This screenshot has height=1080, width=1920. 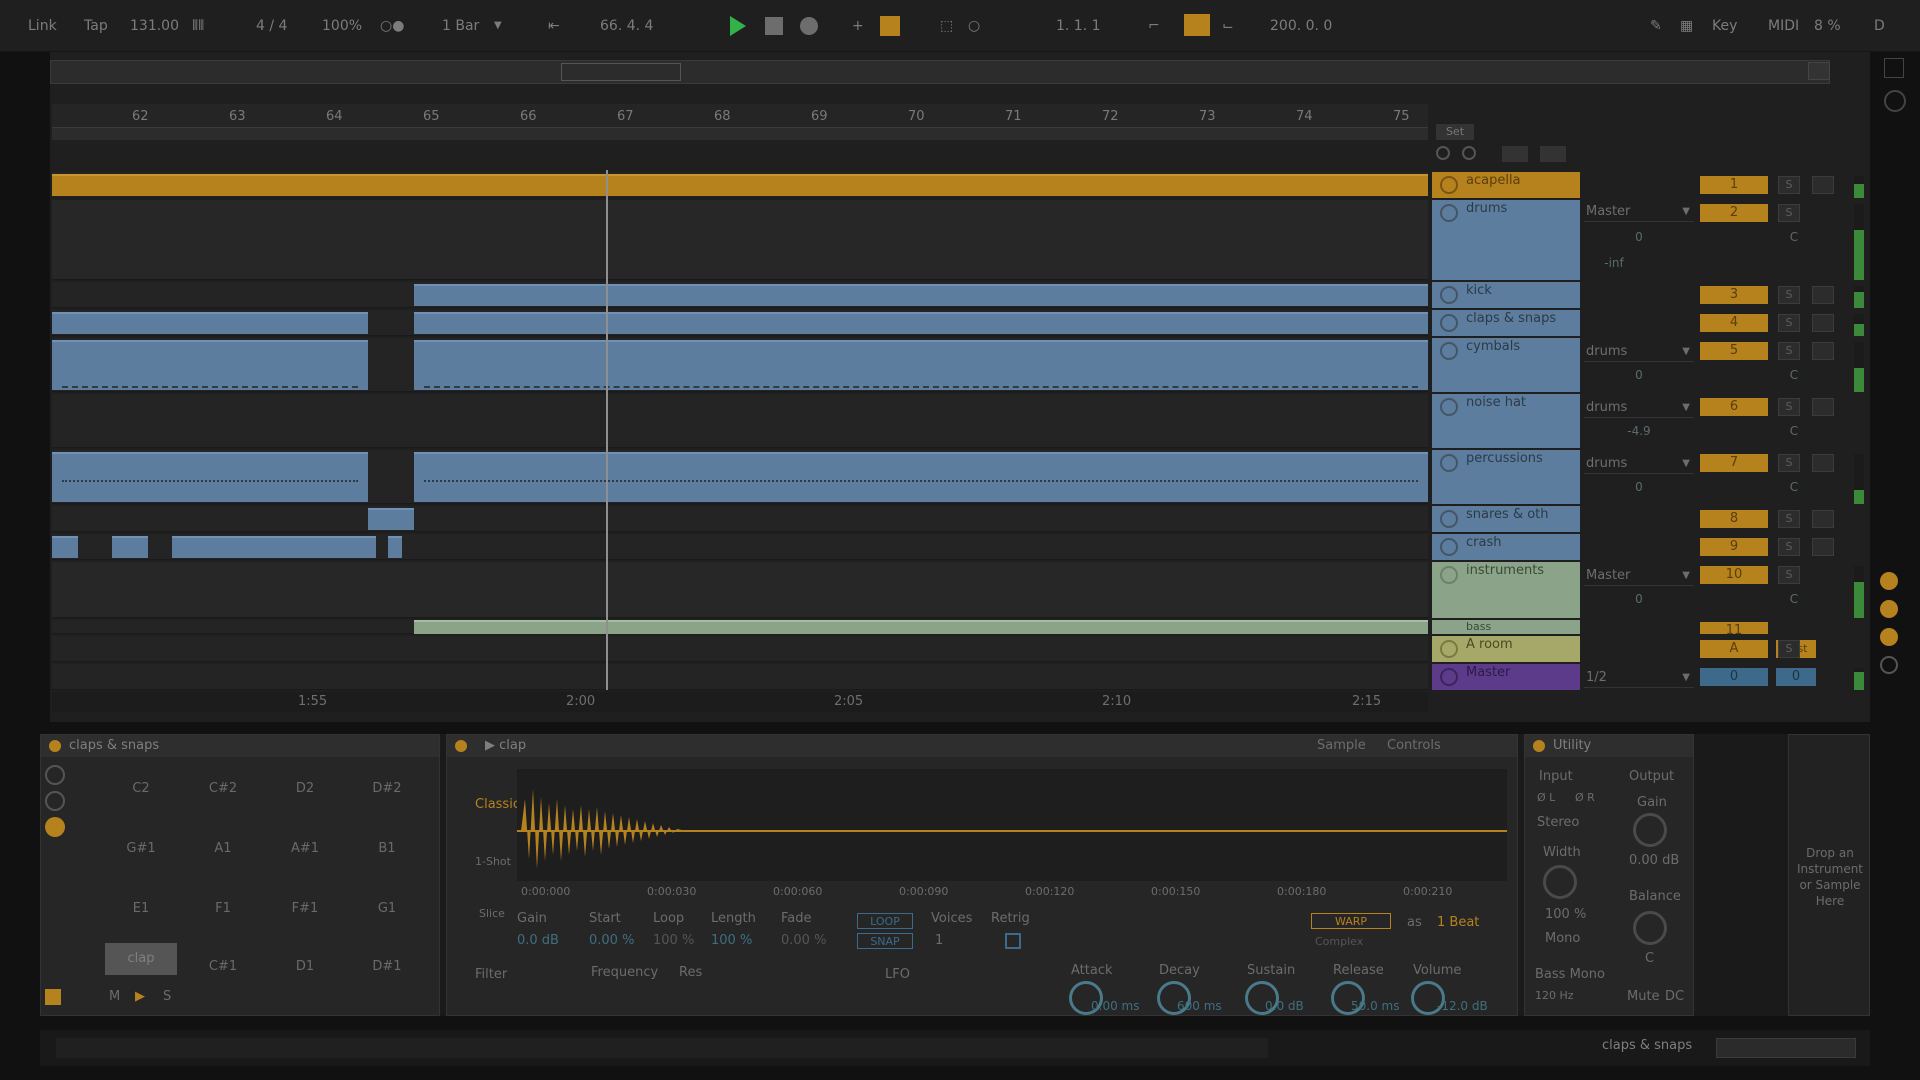 What do you see at coordinates (55, 801) in the screenshot?
I see `rack-chain-icon` at bounding box center [55, 801].